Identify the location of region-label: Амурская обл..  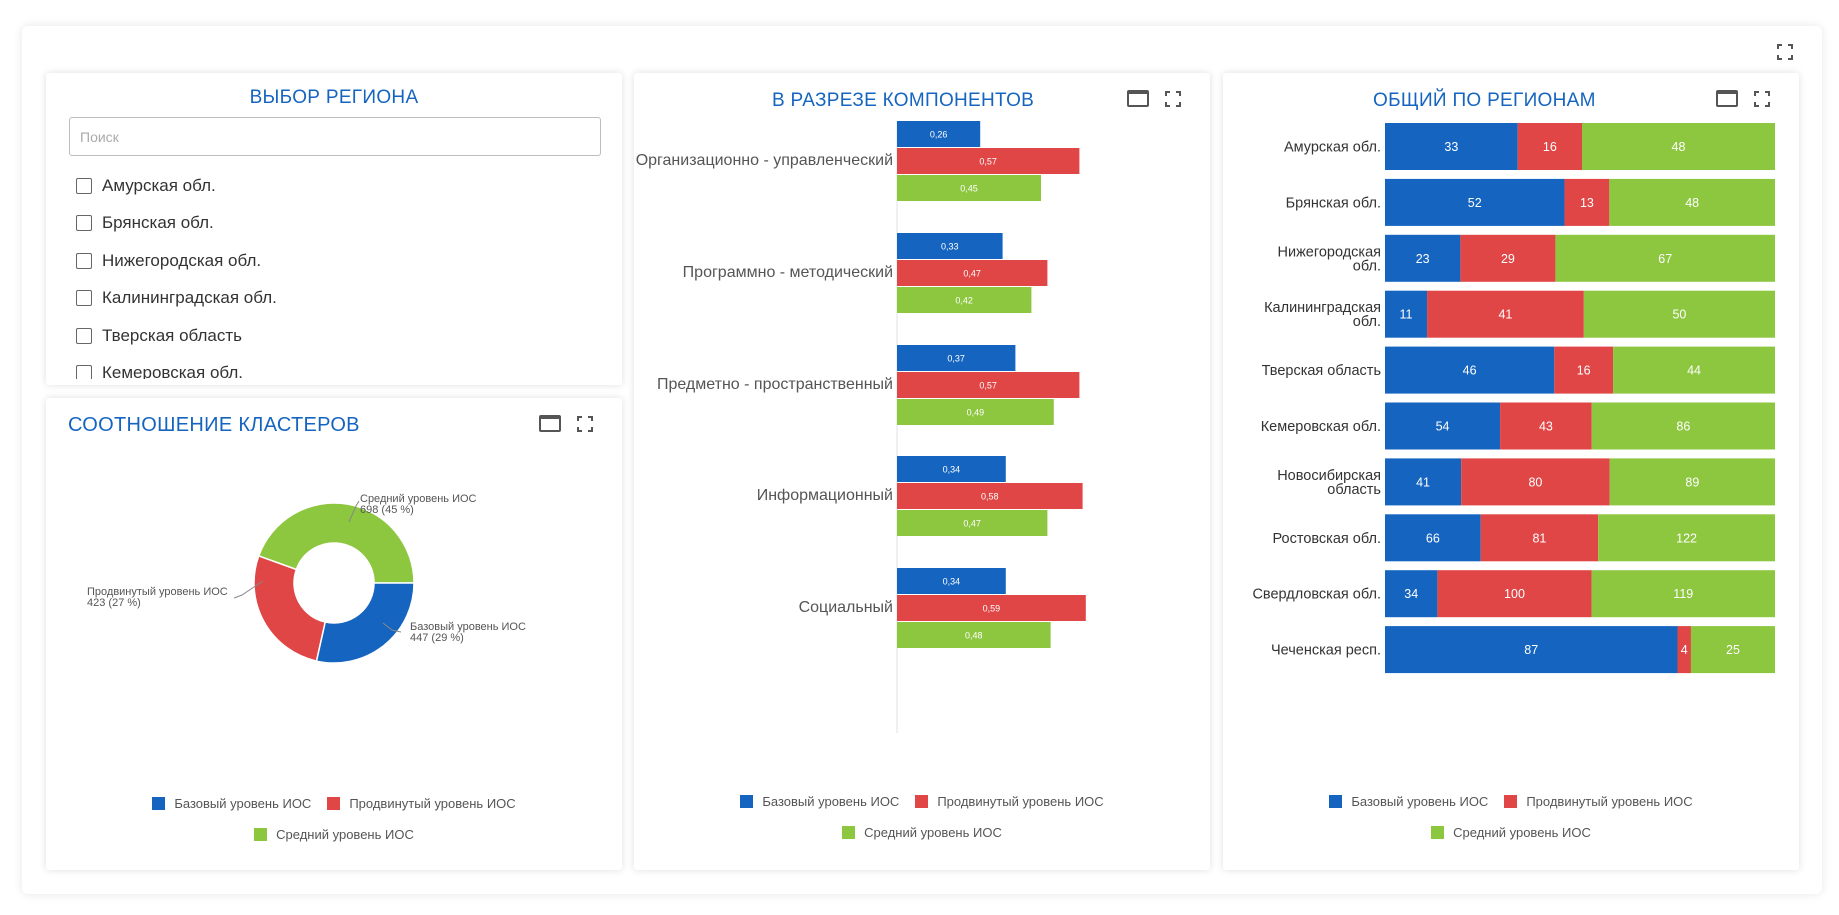
(159, 185).